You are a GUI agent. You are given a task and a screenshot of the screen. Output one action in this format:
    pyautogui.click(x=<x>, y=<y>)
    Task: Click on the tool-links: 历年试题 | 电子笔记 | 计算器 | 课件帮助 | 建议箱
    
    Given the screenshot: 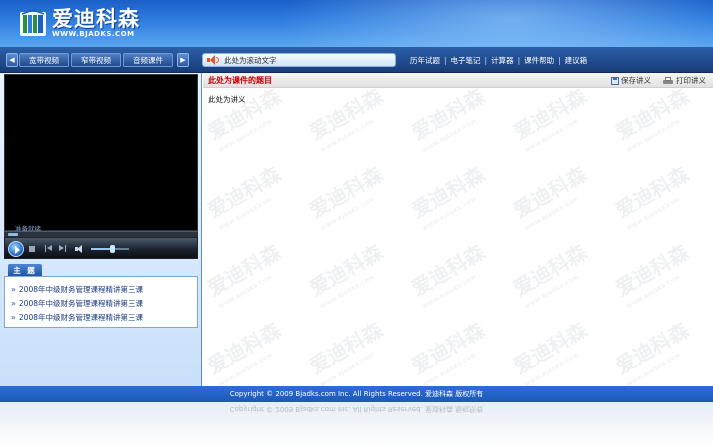 What is the action you would take?
    pyautogui.click(x=498, y=60)
    